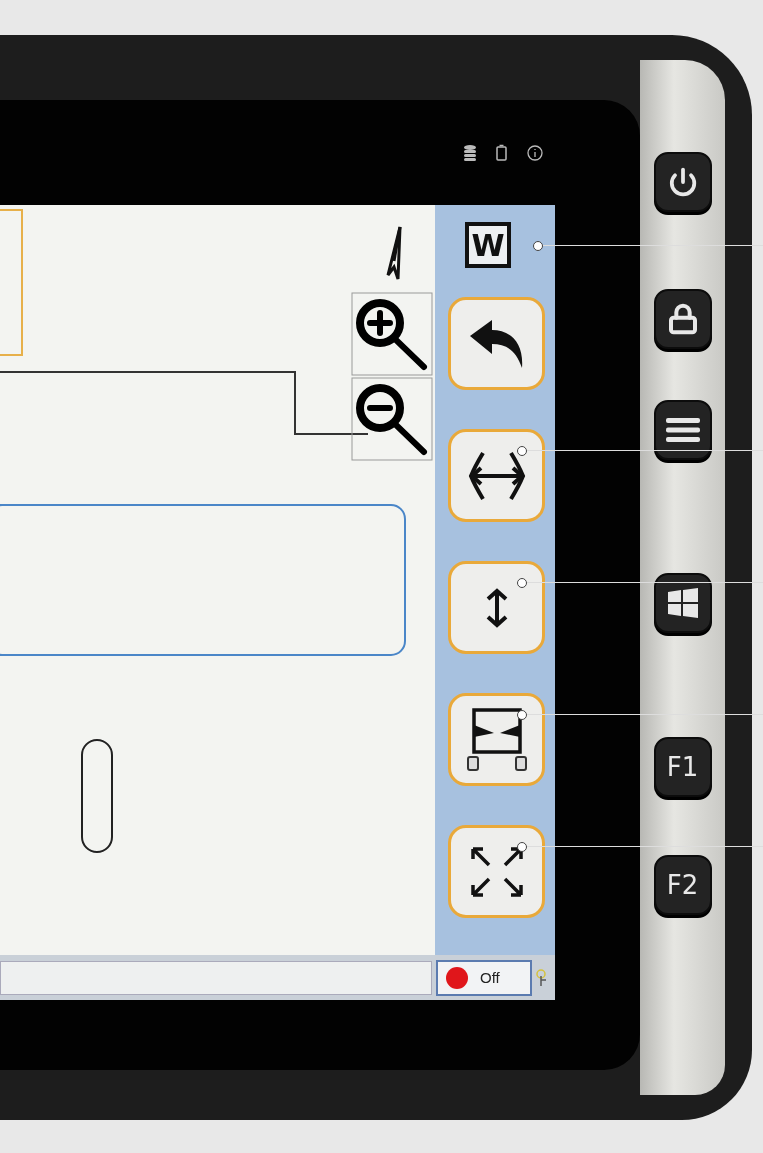 This screenshot has width=763, height=1153. Describe the element at coordinates (496, 343) in the screenshot. I see `undo-button` at that location.